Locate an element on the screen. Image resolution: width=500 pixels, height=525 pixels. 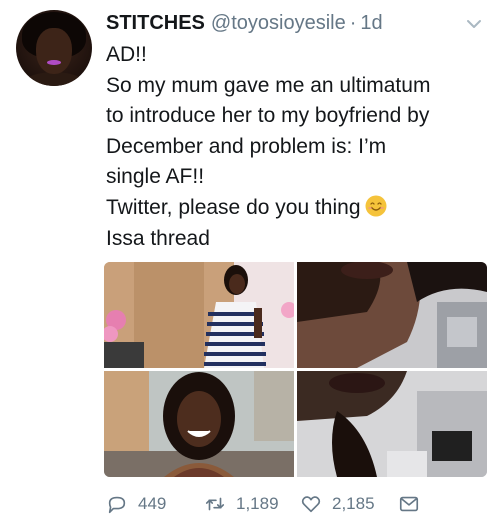
reply-count: 449 is located at coordinates (152, 503).